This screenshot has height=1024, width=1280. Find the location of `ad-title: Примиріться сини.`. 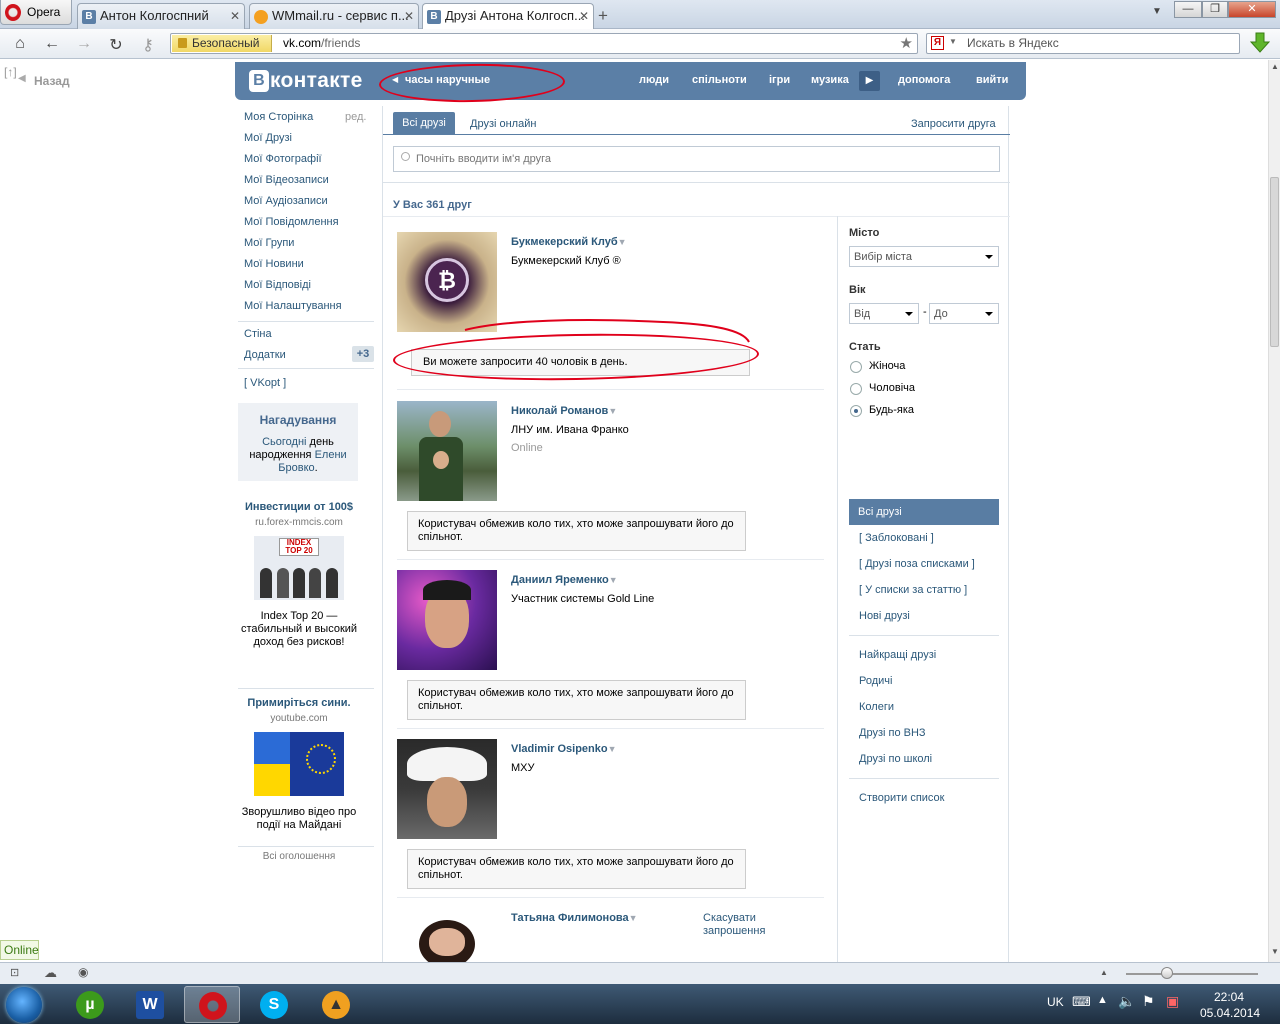

ad-title: Примиріться сини. is located at coordinates (299, 703).